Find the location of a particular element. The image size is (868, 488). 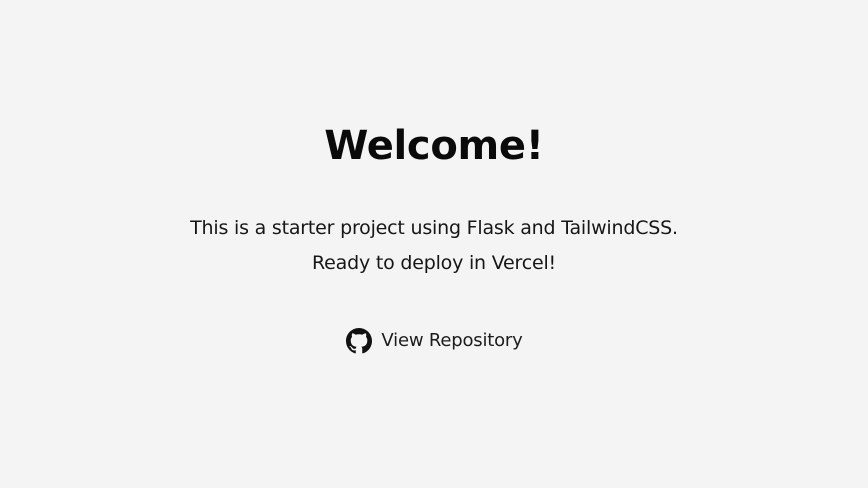

view-repository-label: View Repository is located at coordinates (452, 340).